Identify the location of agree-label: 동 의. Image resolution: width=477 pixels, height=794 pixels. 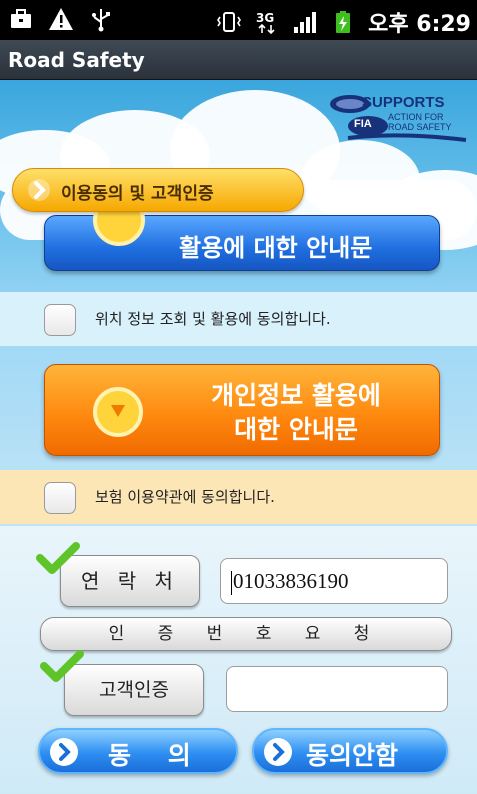
(156, 755).